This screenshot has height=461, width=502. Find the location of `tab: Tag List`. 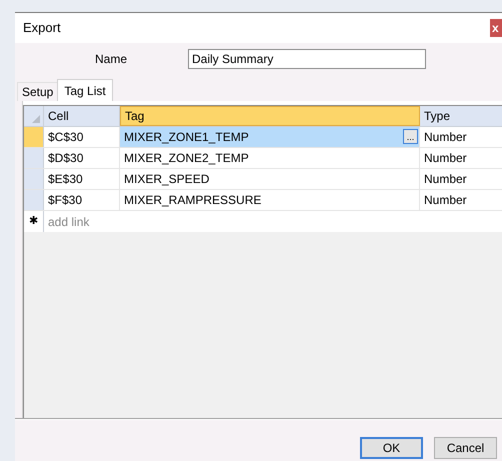

tab: Tag List is located at coordinates (85, 90).